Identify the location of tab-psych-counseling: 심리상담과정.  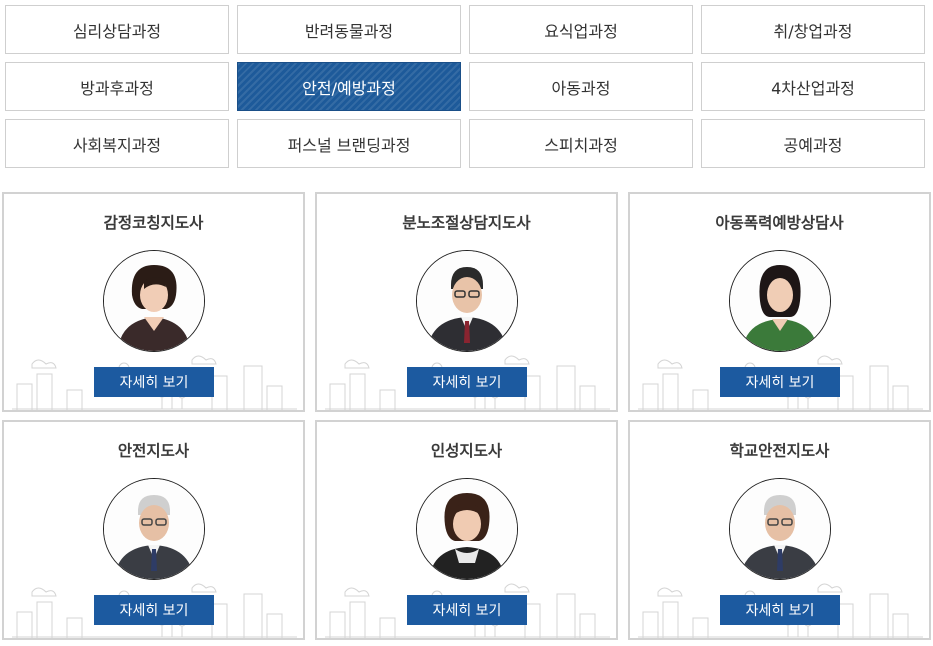
(117, 29).